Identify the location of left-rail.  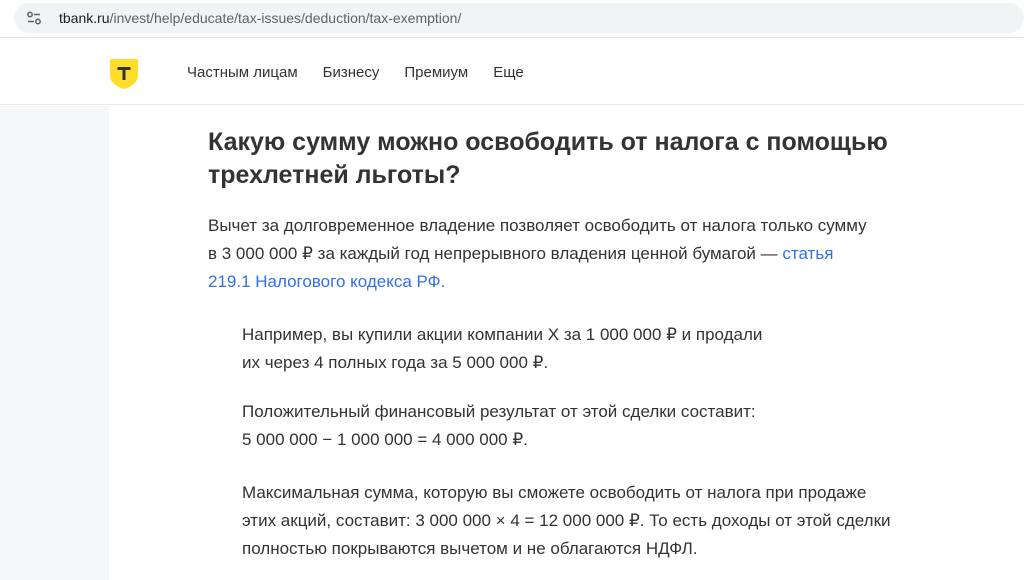
(54, 343).